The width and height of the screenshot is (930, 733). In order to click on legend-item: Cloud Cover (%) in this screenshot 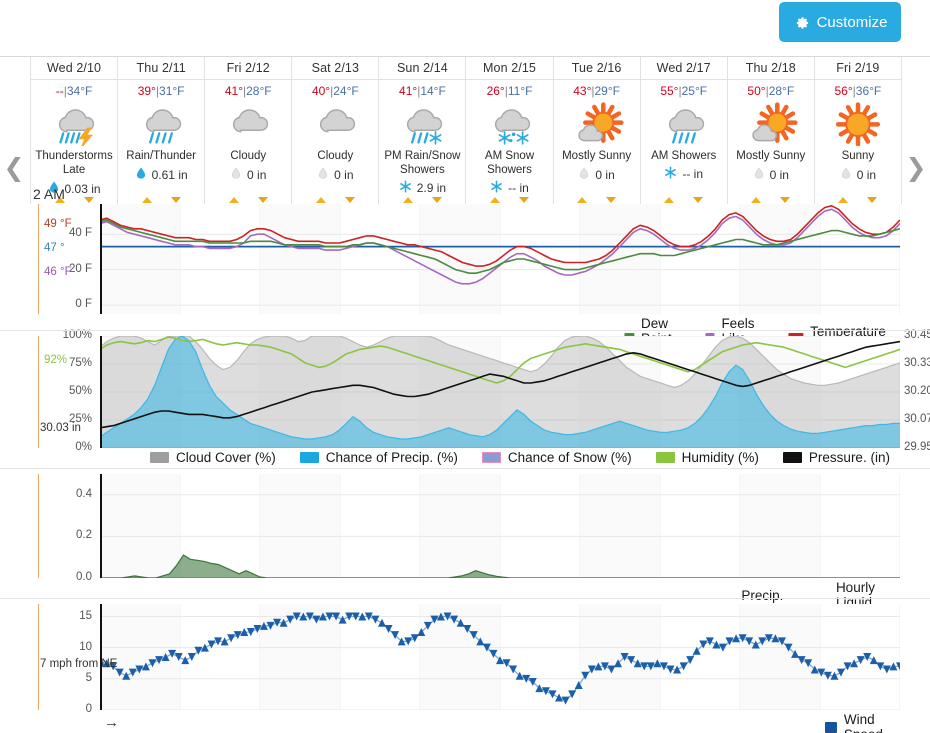, I will do `click(213, 457)`.